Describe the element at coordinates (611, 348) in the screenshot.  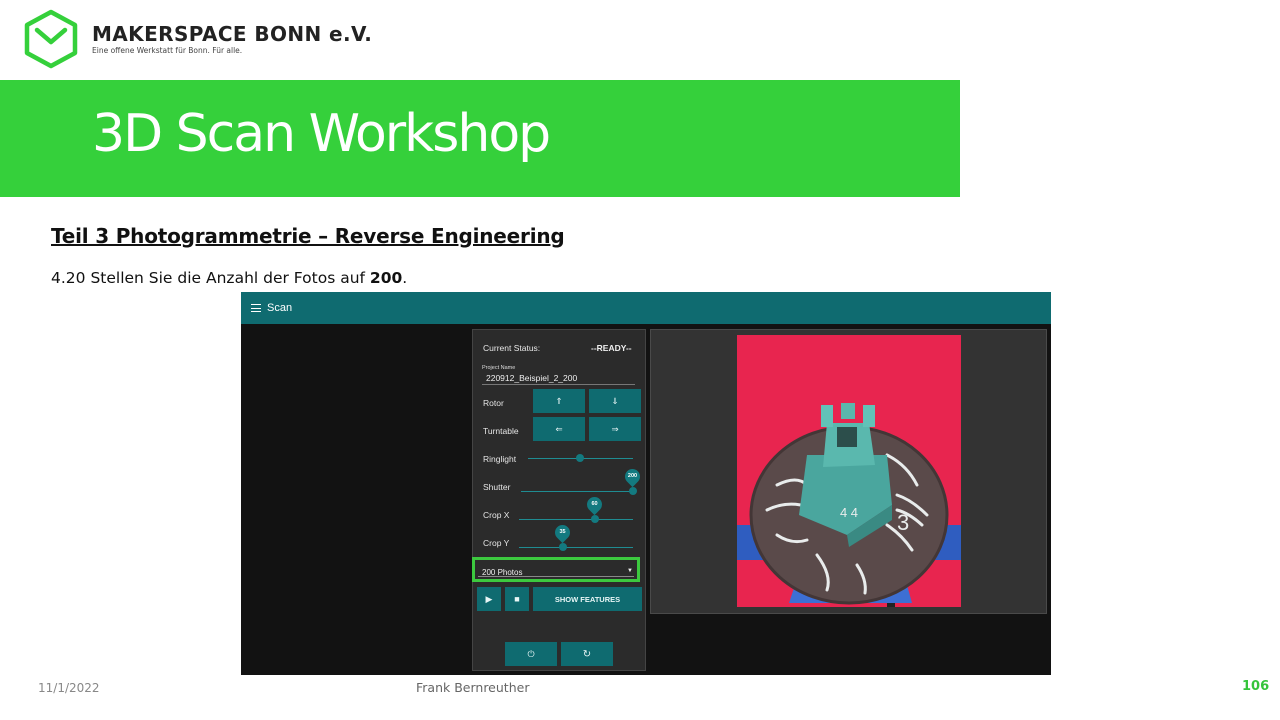
I see `status-value: --READY--` at that location.